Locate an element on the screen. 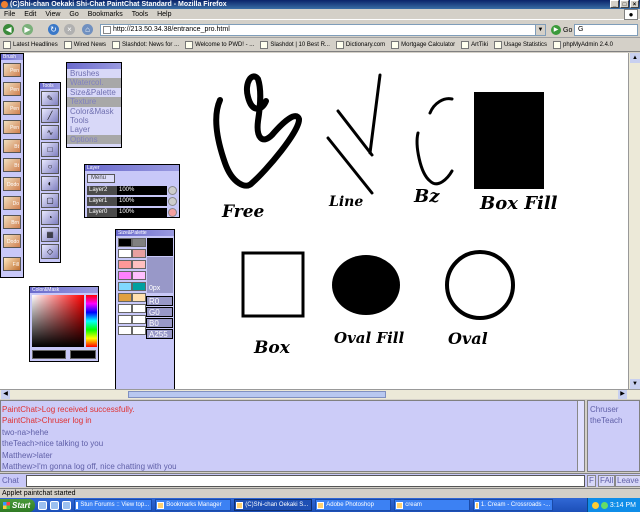  blue-value: B0 is located at coordinates (159, 323).